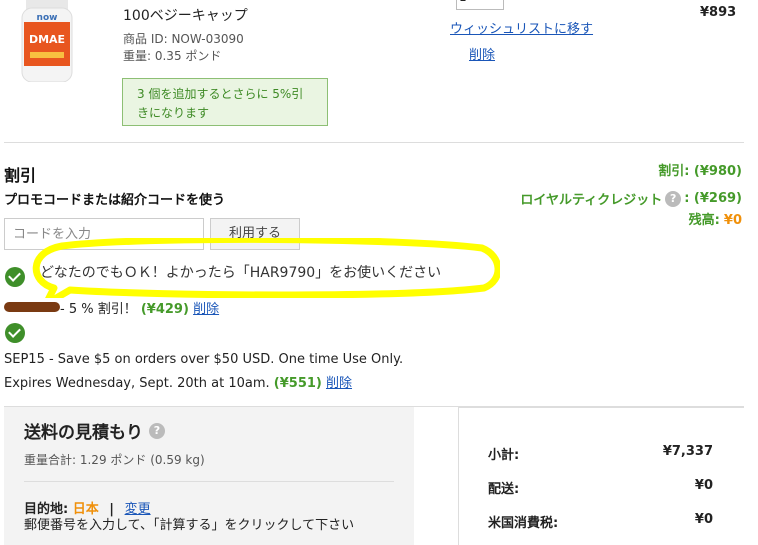 This screenshot has width=758, height=545. Describe the element at coordinates (732, 220) in the screenshot. I see `balance-value: ¥0` at that location.